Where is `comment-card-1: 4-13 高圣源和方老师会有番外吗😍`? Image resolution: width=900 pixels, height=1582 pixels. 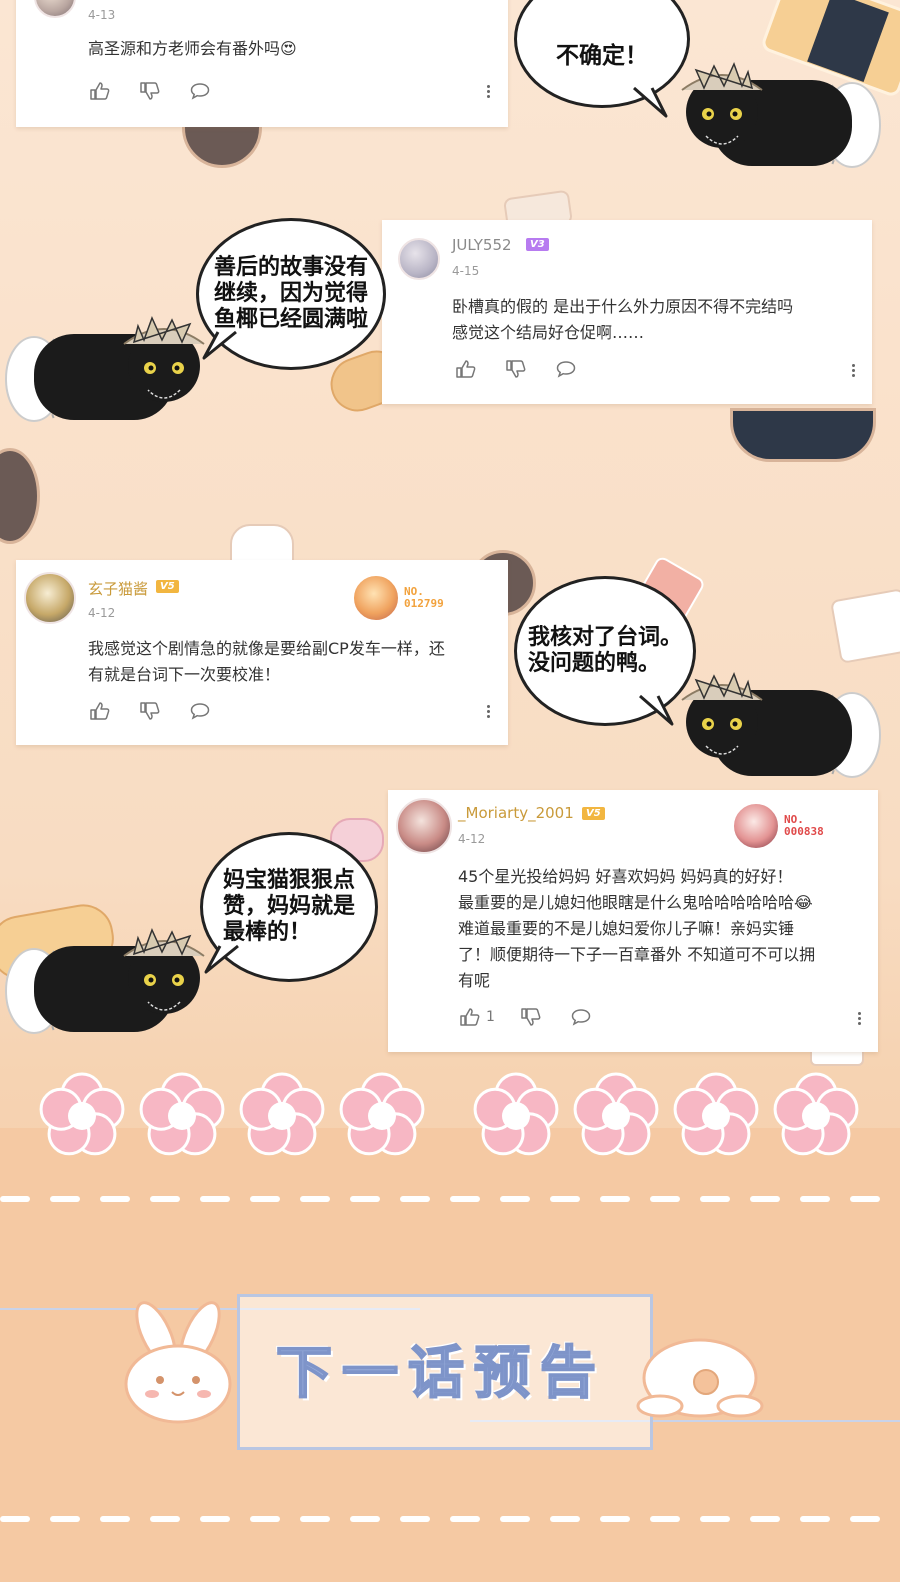
comment-card-1: 4-13 高圣源和方老师会有番外吗😍 is located at coordinates (262, 63).